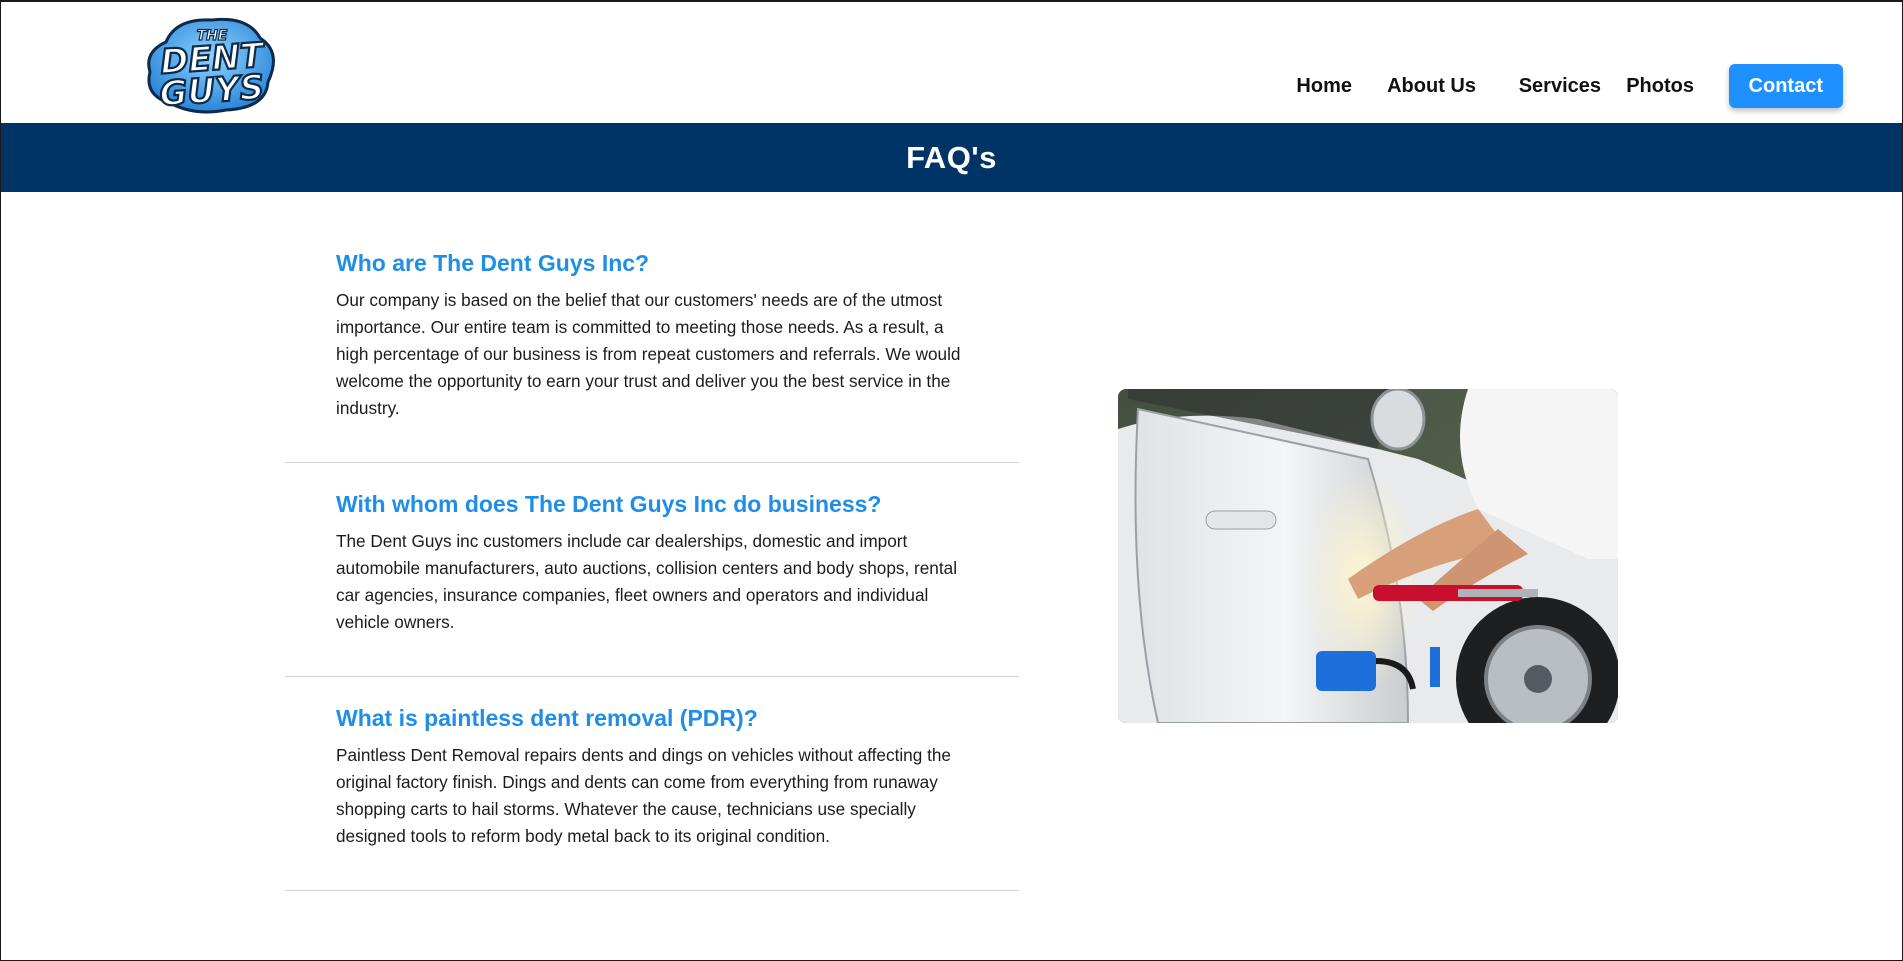 The image size is (1903, 961). What do you see at coordinates (547, 718) in the screenshot?
I see `faq-question: What is paintless dent removal (PDR)?` at bounding box center [547, 718].